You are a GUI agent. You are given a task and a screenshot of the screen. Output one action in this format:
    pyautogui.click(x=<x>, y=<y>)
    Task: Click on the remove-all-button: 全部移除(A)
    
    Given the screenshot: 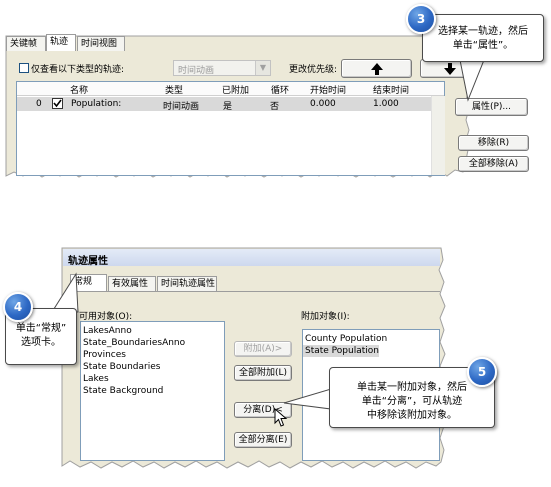 What is the action you would take?
    pyautogui.click(x=493, y=164)
    